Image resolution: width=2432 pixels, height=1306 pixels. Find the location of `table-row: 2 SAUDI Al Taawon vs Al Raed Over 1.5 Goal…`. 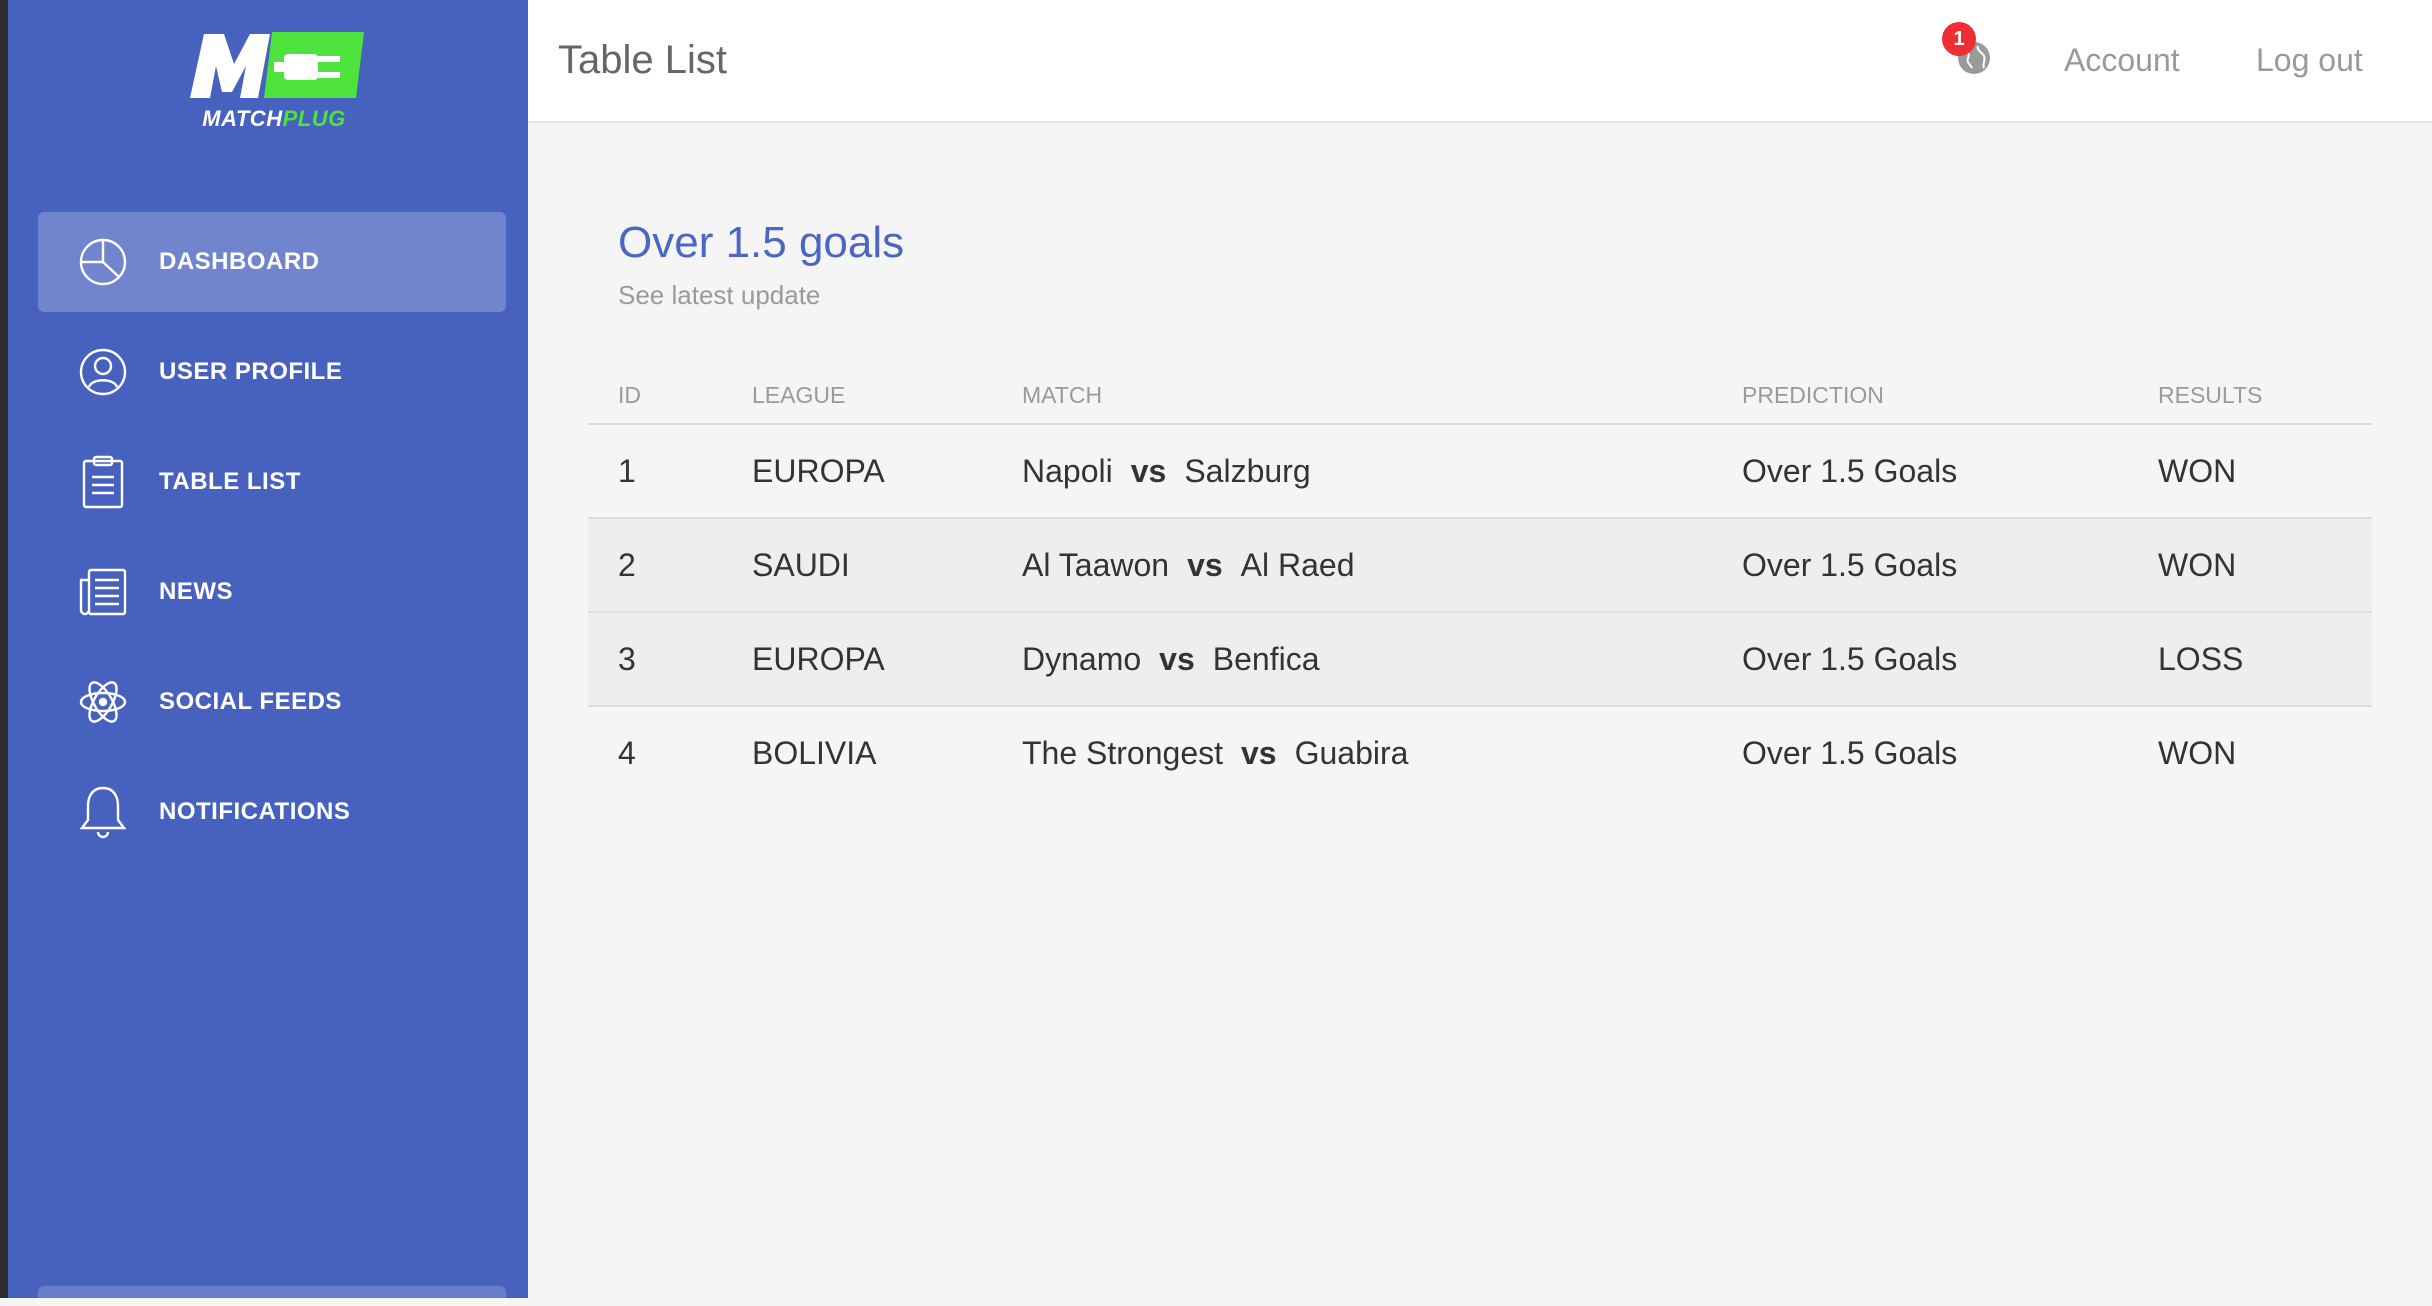

table-row: 2 SAUDI Al Taawon vs Al Raed Over 1.5 Goal… is located at coordinates (1480, 565).